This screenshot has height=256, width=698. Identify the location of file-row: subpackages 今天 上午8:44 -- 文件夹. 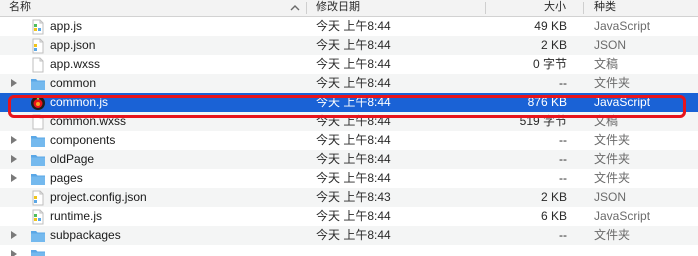
(349, 235).